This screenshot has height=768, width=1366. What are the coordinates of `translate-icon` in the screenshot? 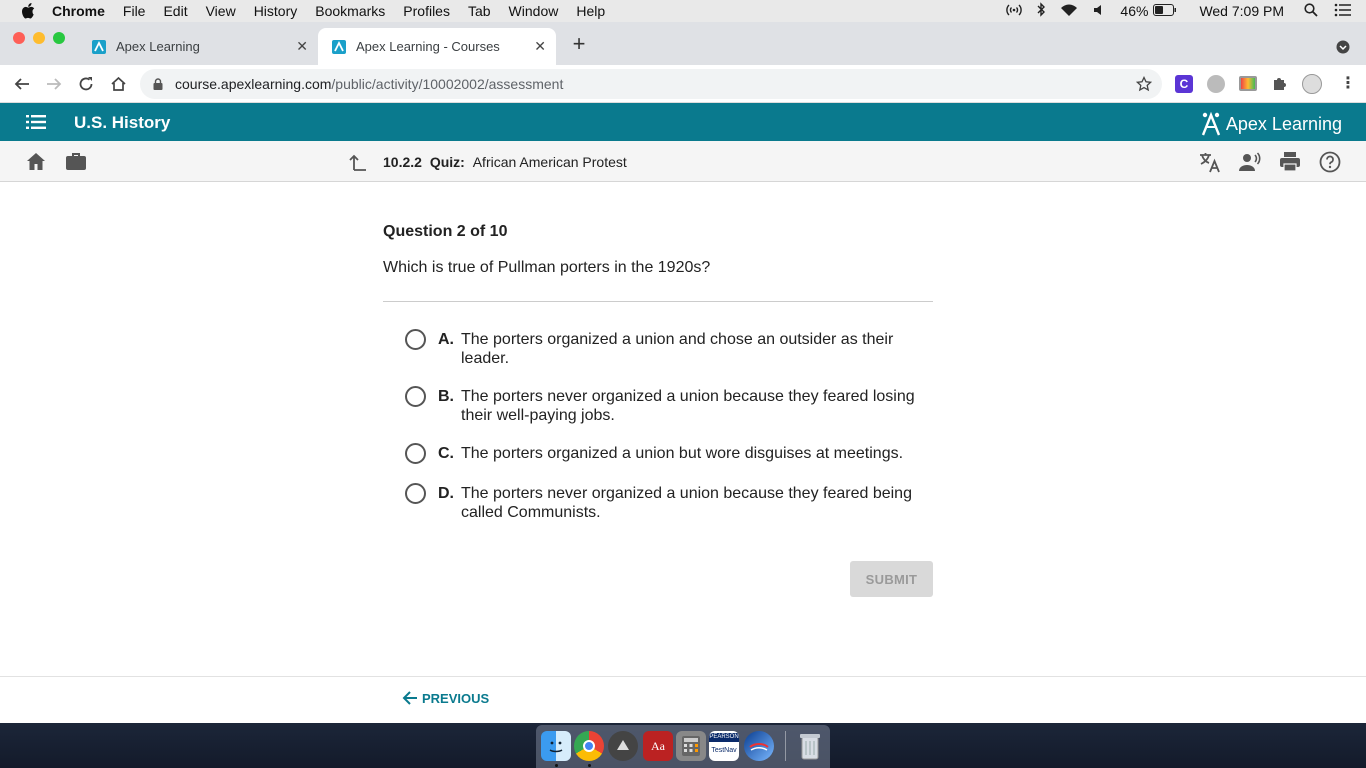 It's located at (1210, 164).